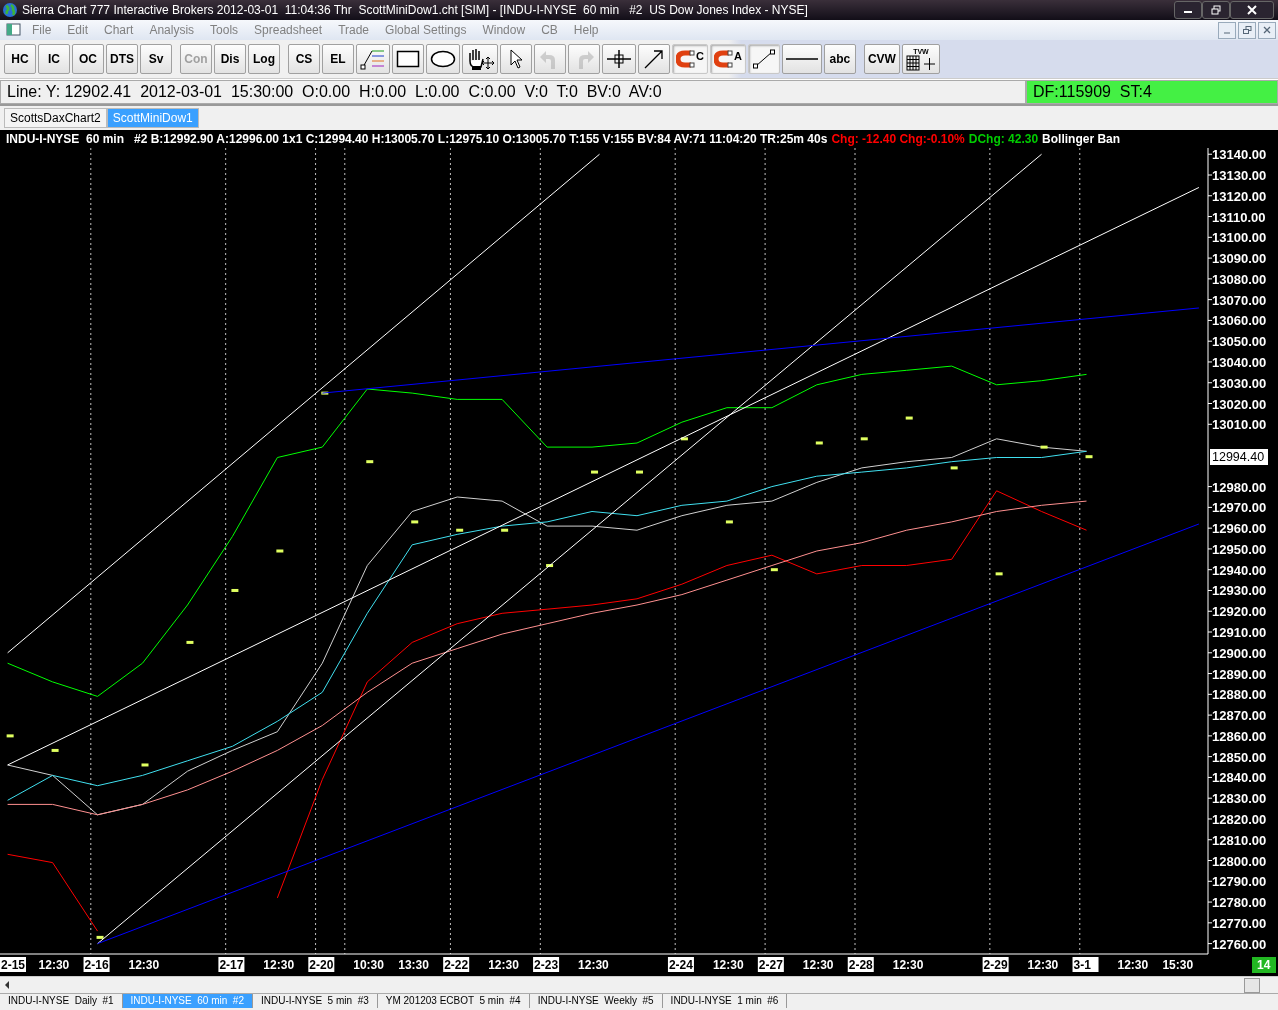  I want to click on minimize-button, so click(1188, 10).